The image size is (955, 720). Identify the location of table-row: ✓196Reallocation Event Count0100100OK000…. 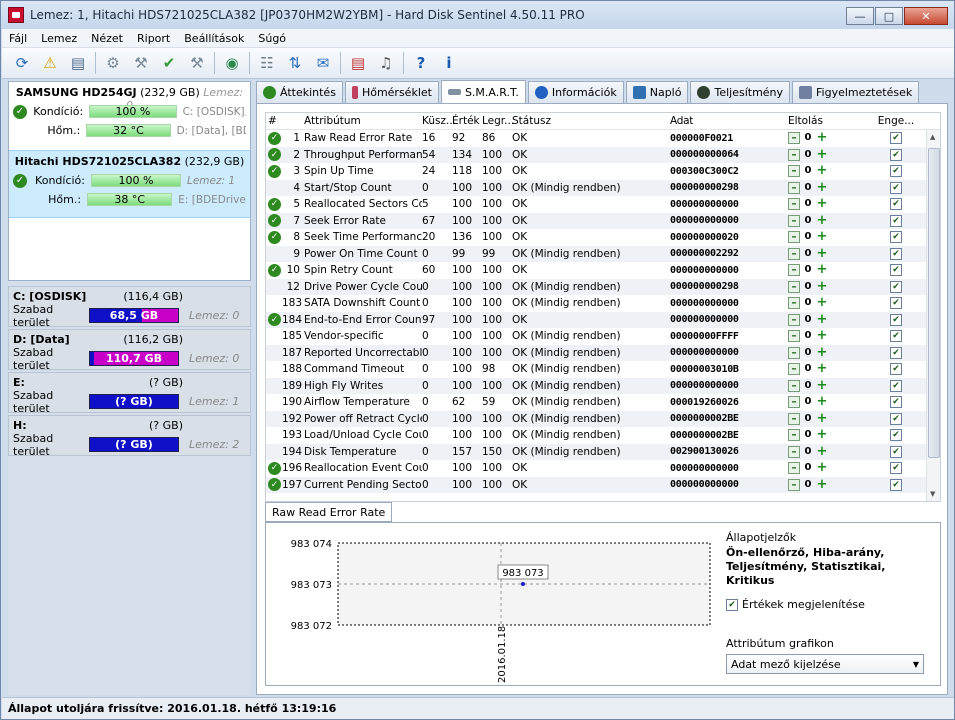
(603, 468).